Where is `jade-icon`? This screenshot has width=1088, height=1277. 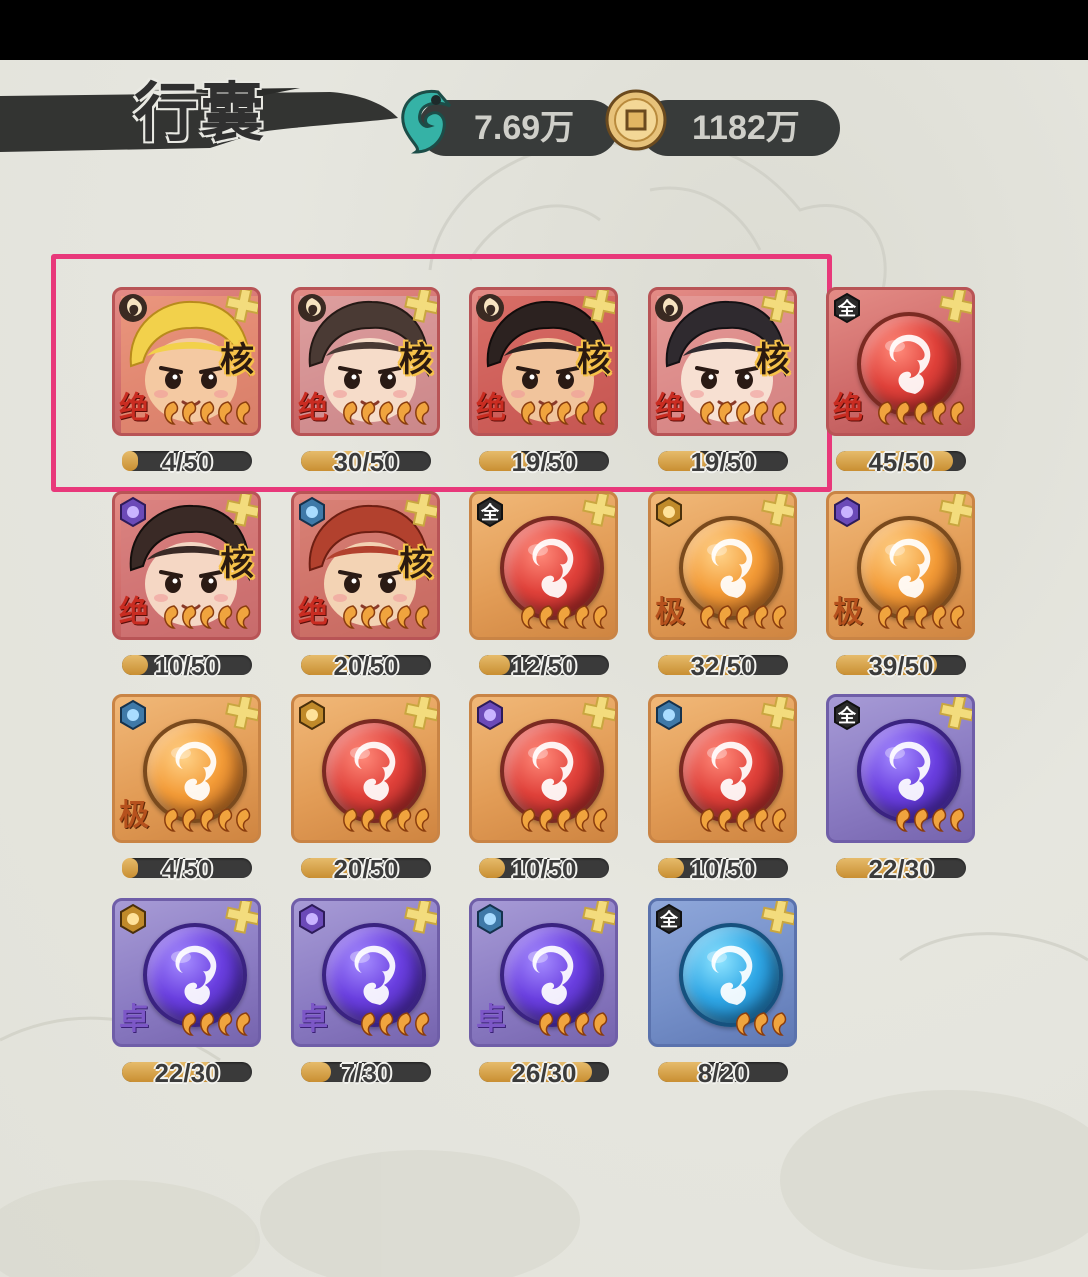 jade-icon is located at coordinates (425, 122).